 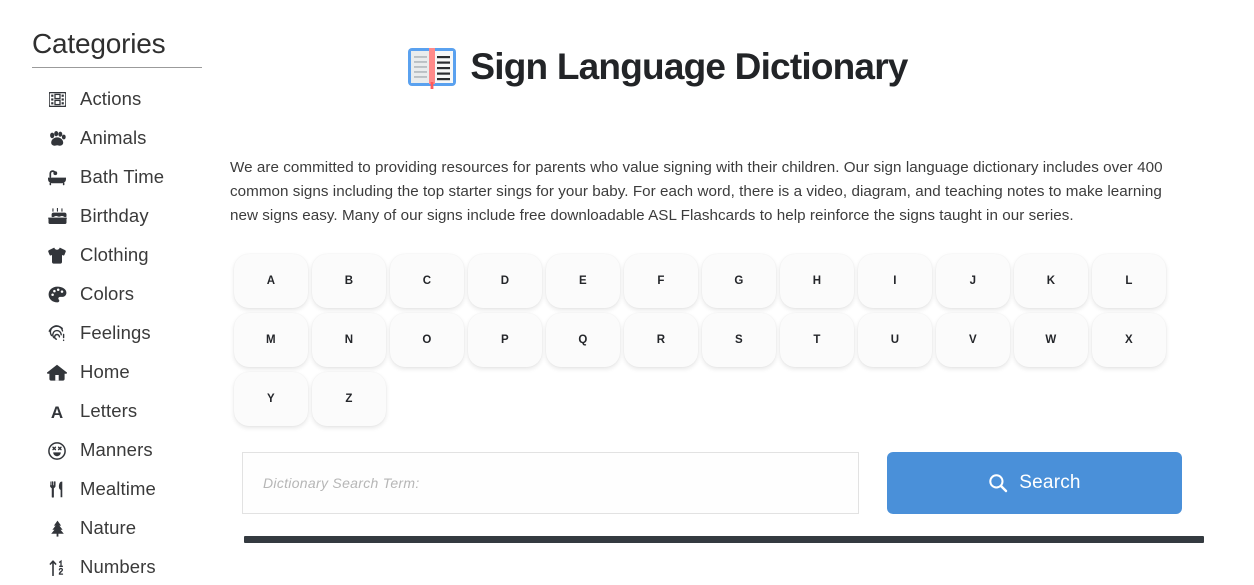 I want to click on paw-icon, so click(x=57, y=138).